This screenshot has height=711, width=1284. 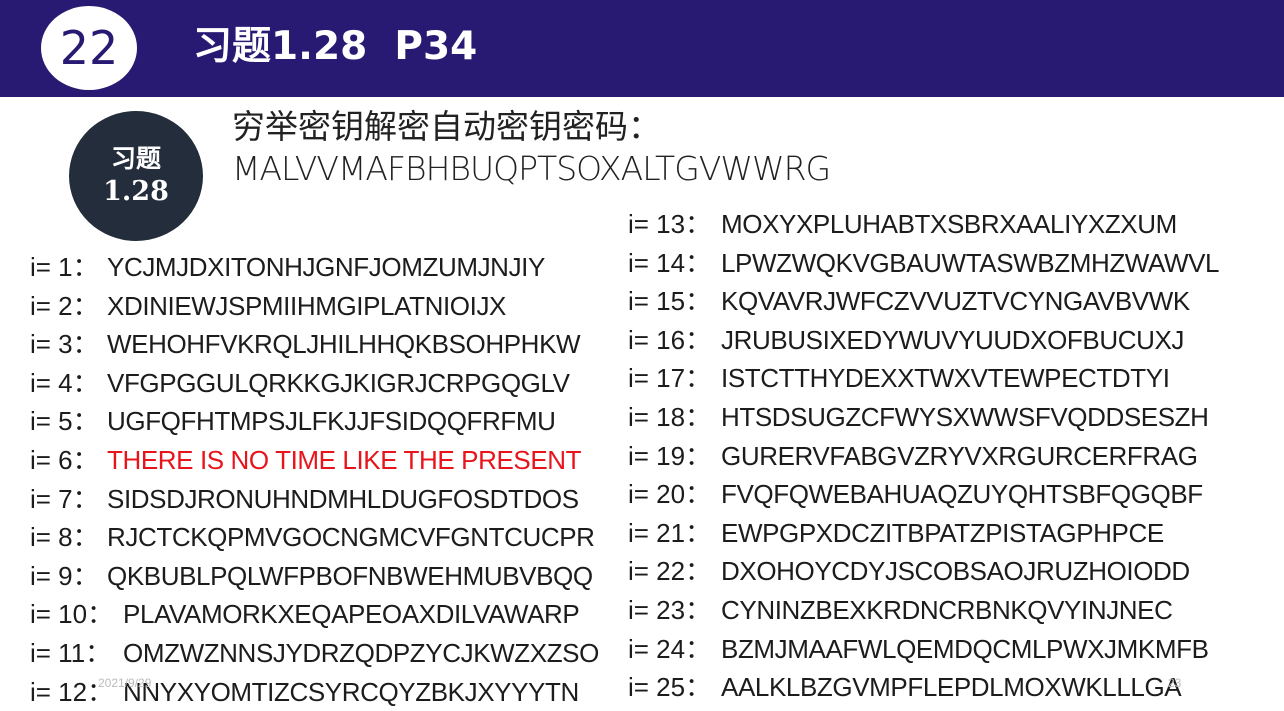 What do you see at coordinates (351, 614) in the screenshot?
I see `trial-text: PLAVAMORKXEQAPEOAXDILVAWARP` at bounding box center [351, 614].